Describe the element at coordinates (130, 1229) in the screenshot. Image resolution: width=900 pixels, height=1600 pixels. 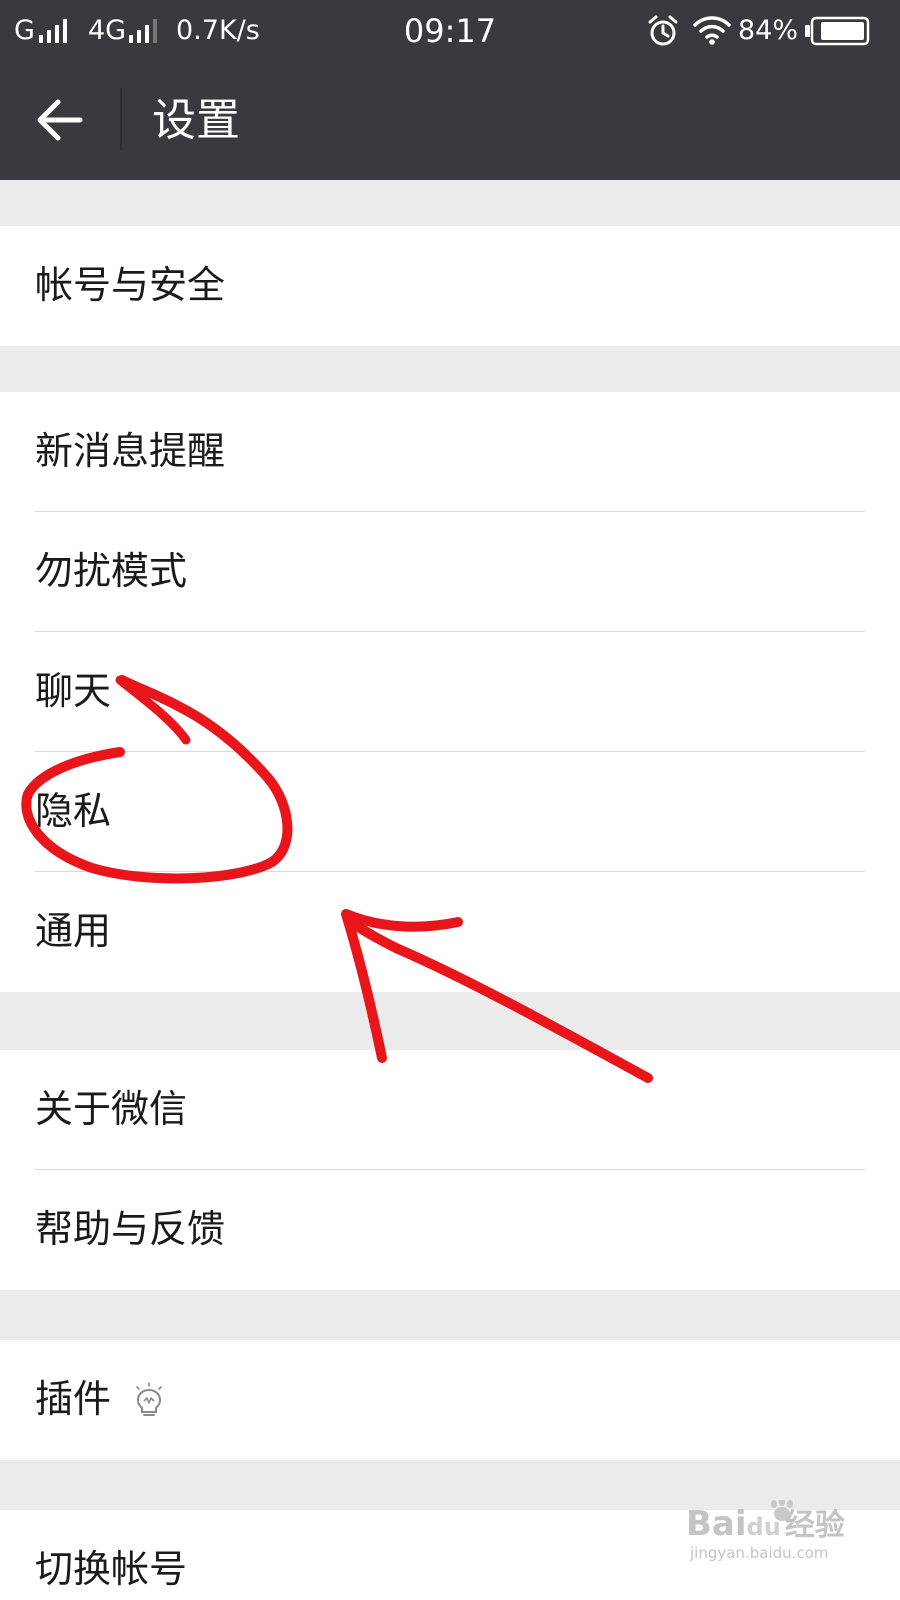
I see `settings-item-label: 帮助与反馈` at that location.